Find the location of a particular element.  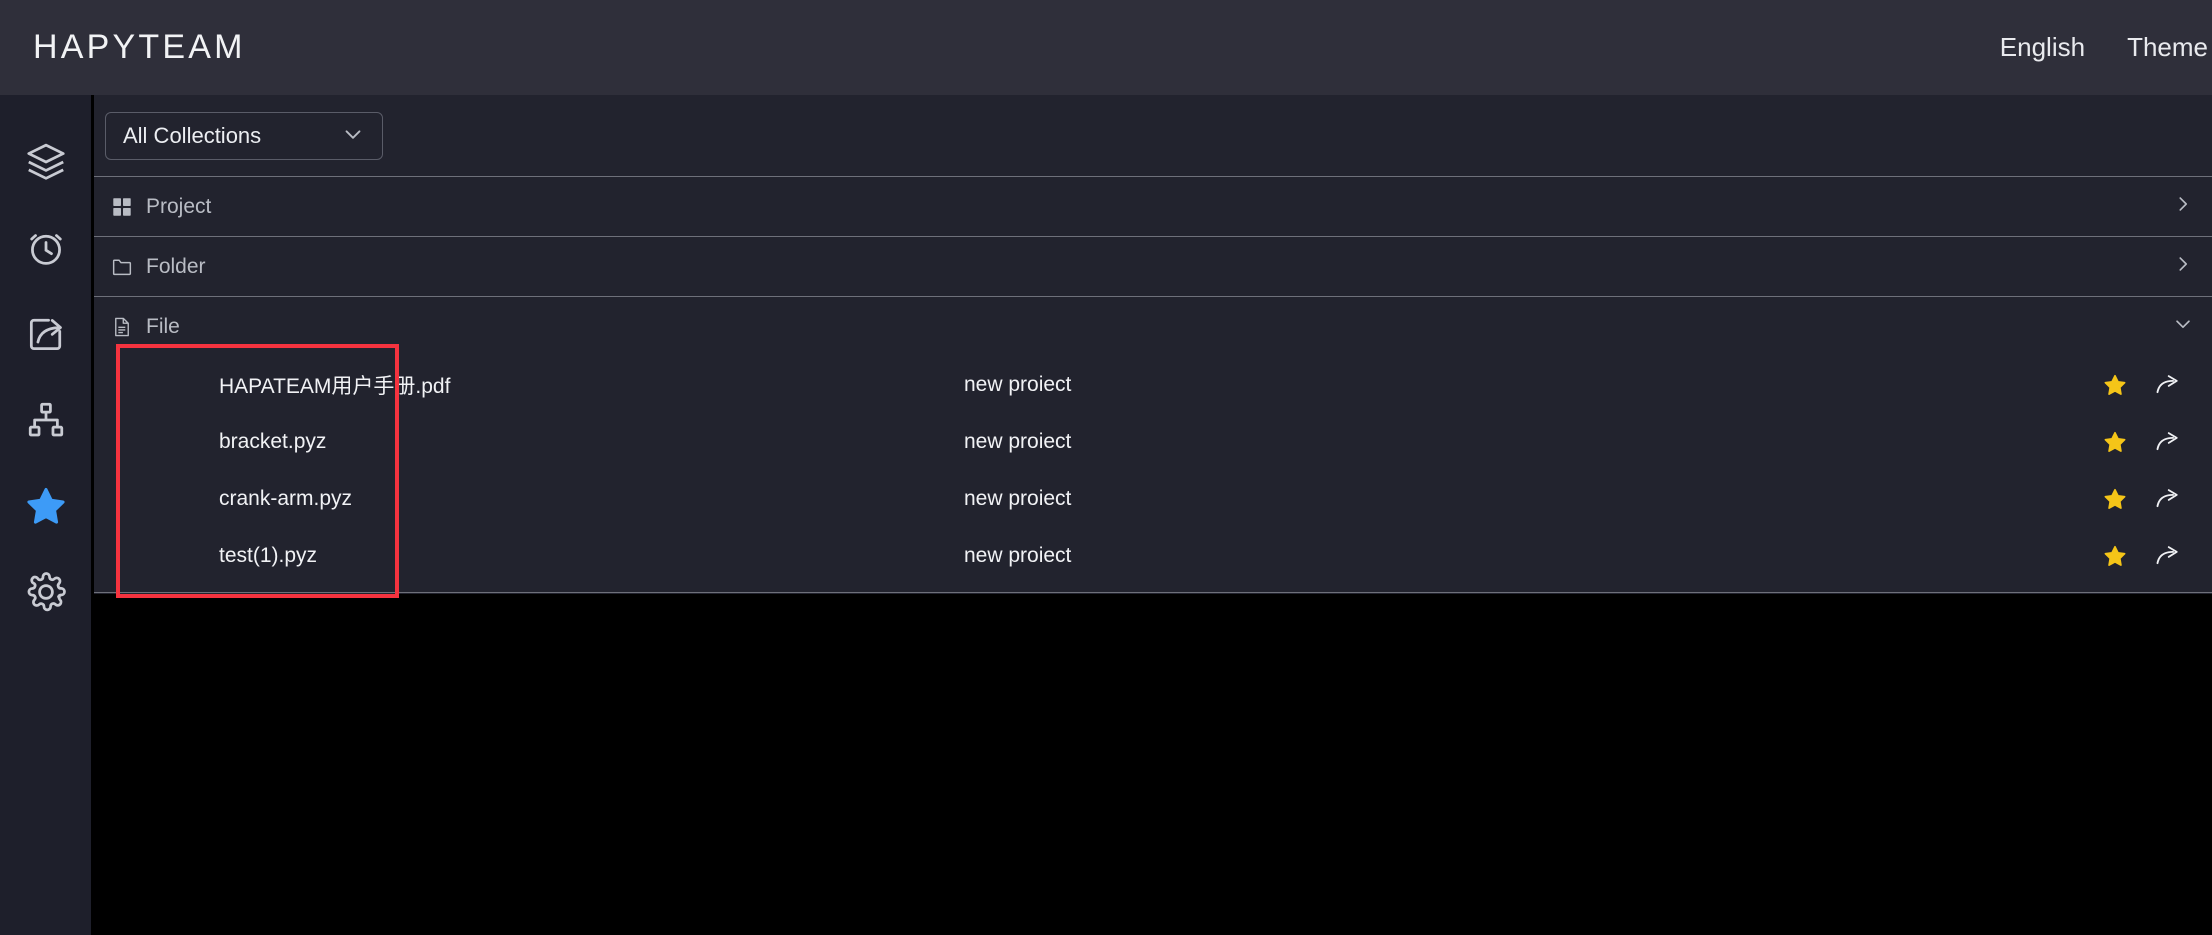

gear-icon is located at coordinates (46, 592).